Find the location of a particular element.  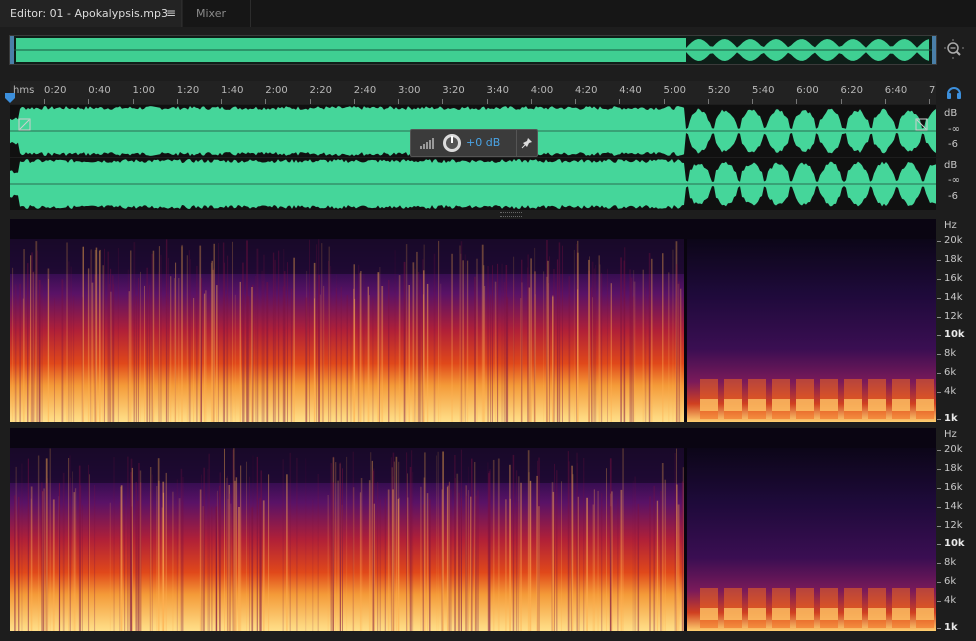

right-channel-waveform is located at coordinates (473, 184).